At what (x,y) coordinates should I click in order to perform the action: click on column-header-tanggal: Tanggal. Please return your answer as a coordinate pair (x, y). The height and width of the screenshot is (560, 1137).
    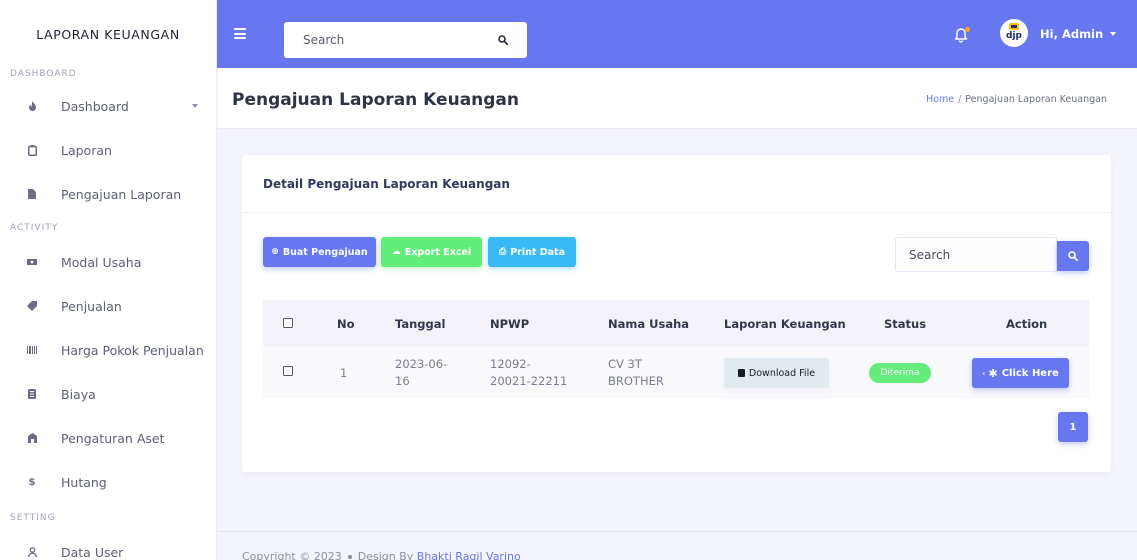
    Looking at the image, I should click on (420, 324).